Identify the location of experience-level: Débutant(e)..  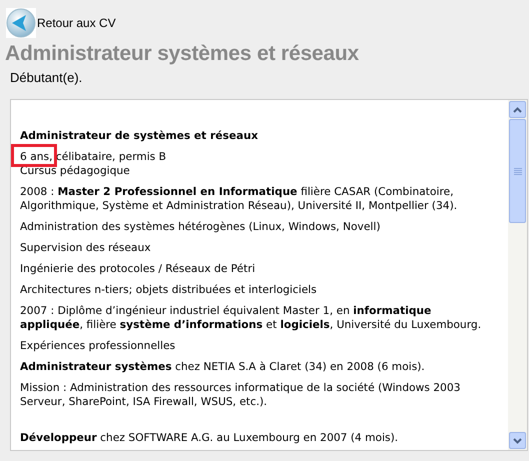
(47, 78).